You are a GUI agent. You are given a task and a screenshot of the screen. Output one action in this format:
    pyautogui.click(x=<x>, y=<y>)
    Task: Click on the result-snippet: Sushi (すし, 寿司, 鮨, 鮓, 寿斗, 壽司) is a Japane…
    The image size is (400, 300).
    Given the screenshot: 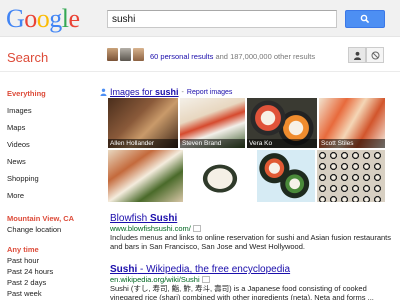 What is the action you would take?
    pyautogui.click(x=242, y=292)
    